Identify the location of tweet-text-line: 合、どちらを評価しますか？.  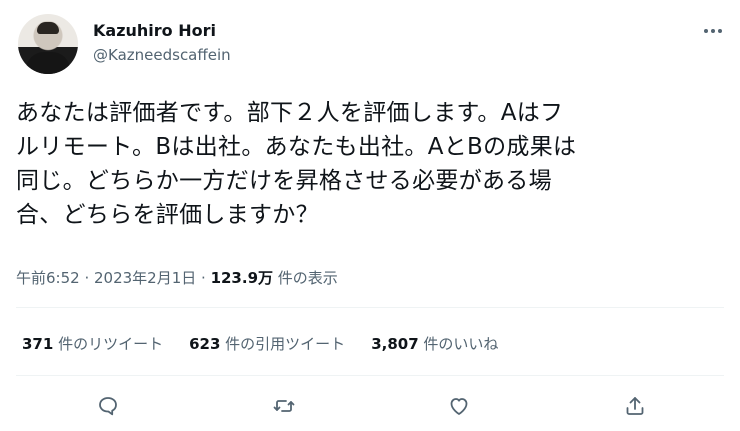
(167, 215).